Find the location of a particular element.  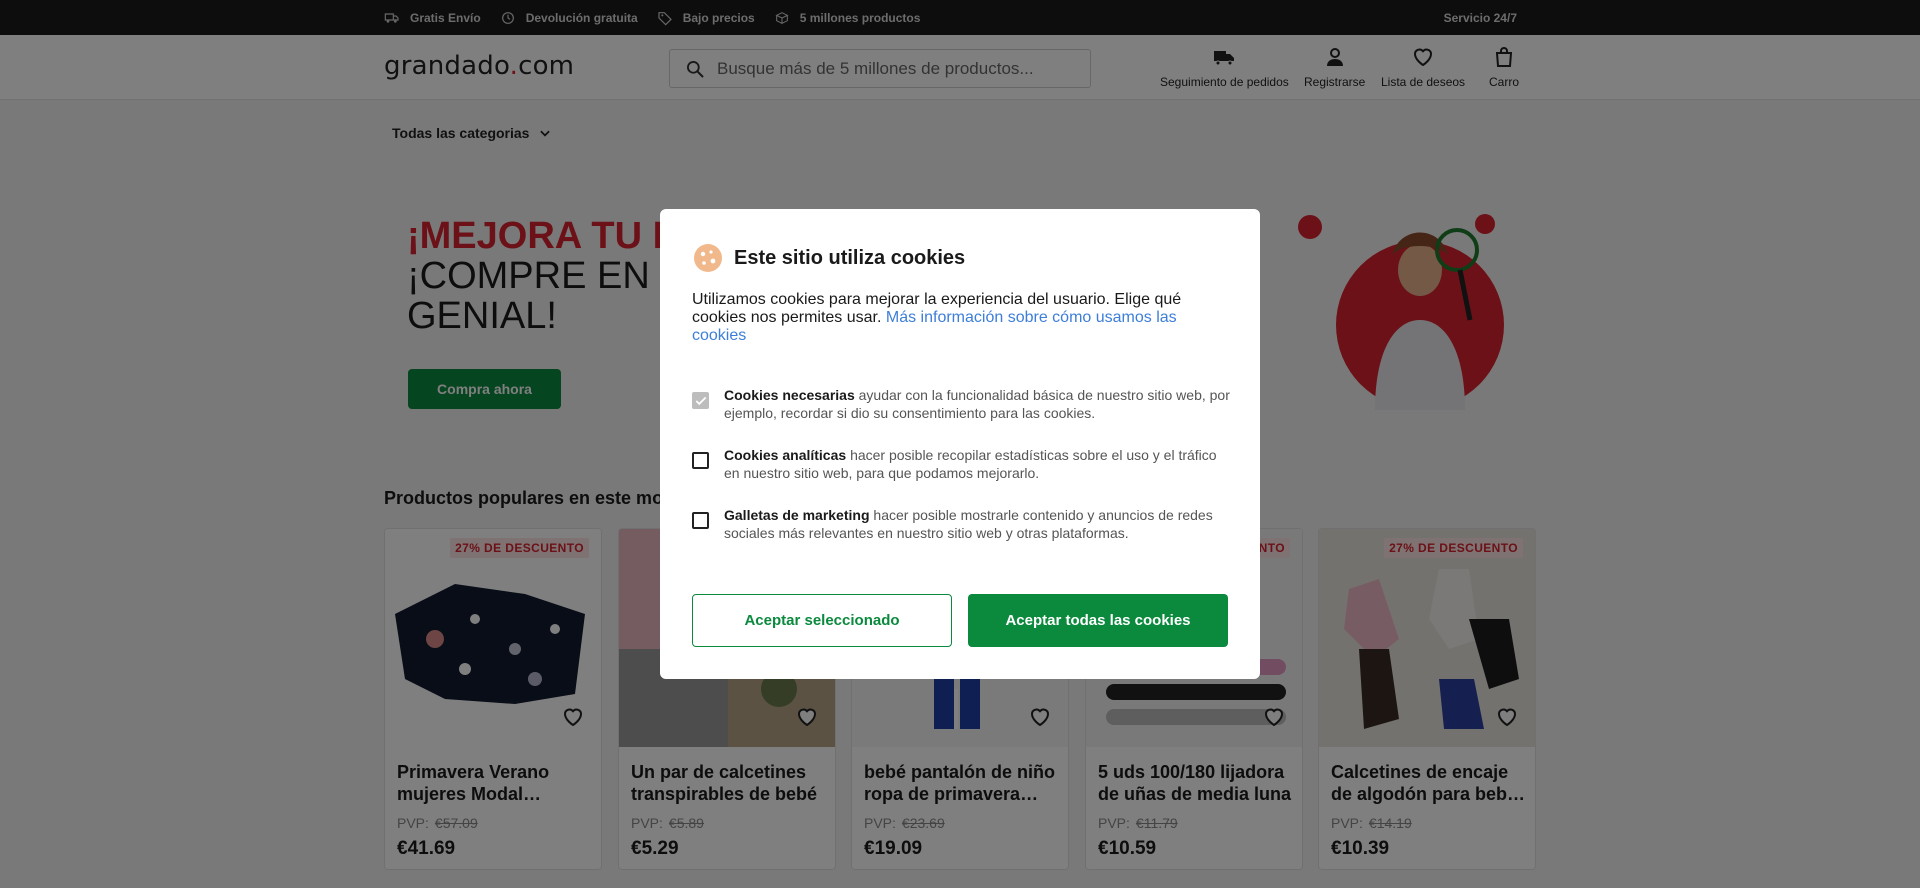

cookie-icon is located at coordinates (708, 258).